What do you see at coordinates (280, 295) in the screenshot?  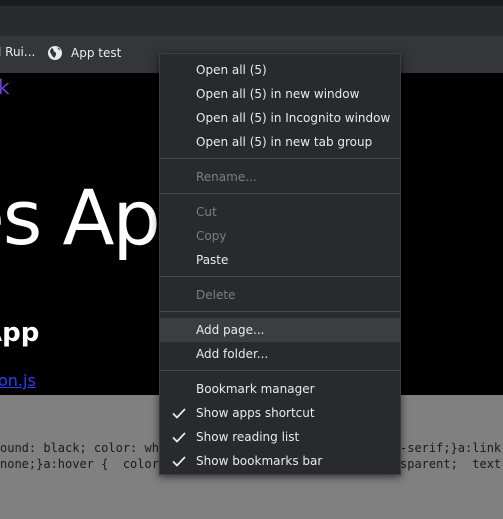 I see `menu-item-delete: Delete` at bounding box center [280, 295].